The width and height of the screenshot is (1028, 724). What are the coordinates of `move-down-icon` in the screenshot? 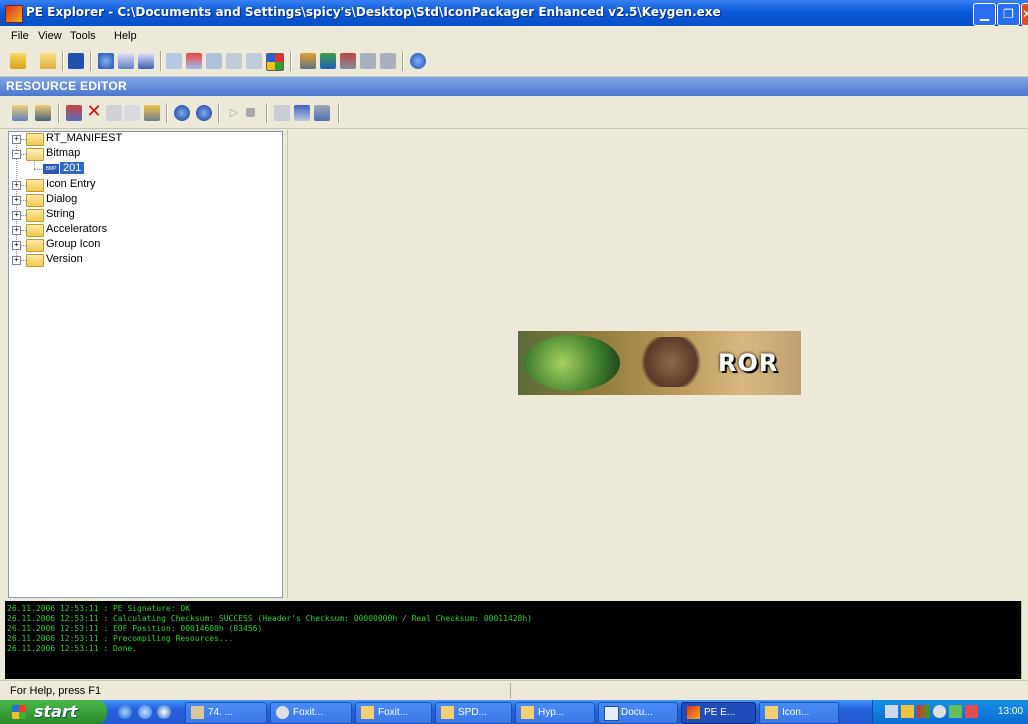 It's located at (182, 113).